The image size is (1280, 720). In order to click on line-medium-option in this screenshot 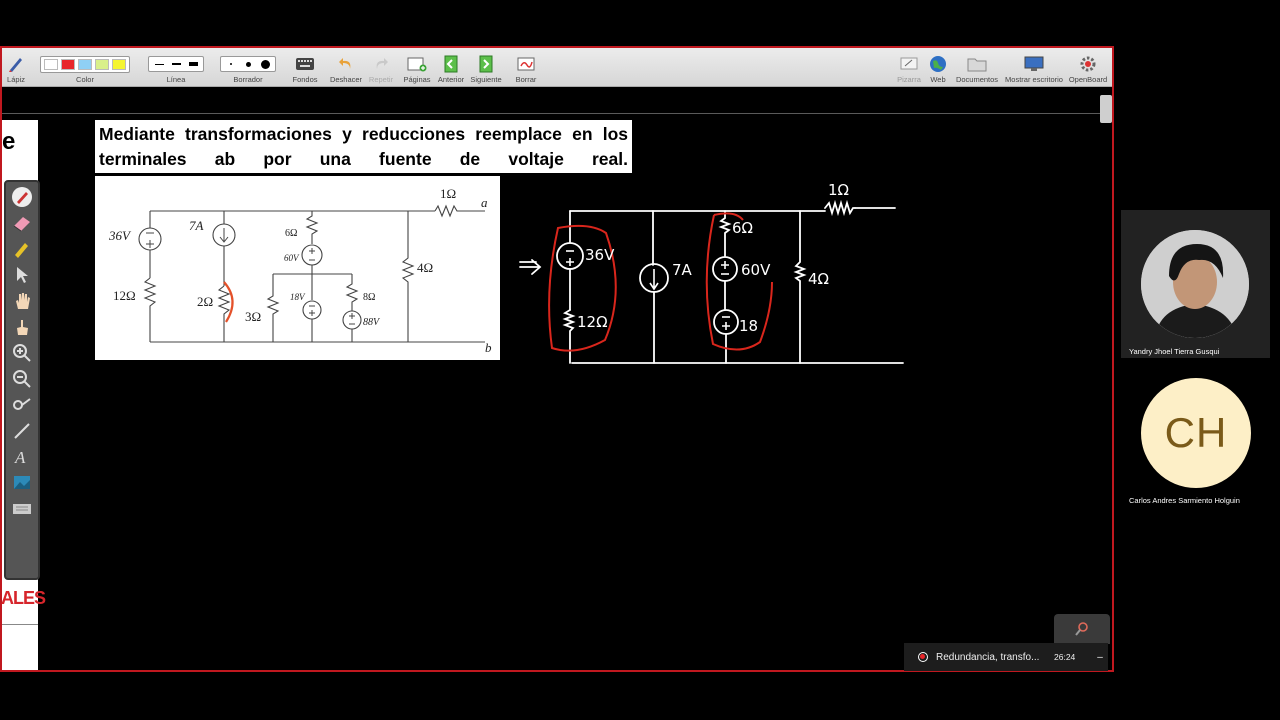, I will do `click(176, 64)`.